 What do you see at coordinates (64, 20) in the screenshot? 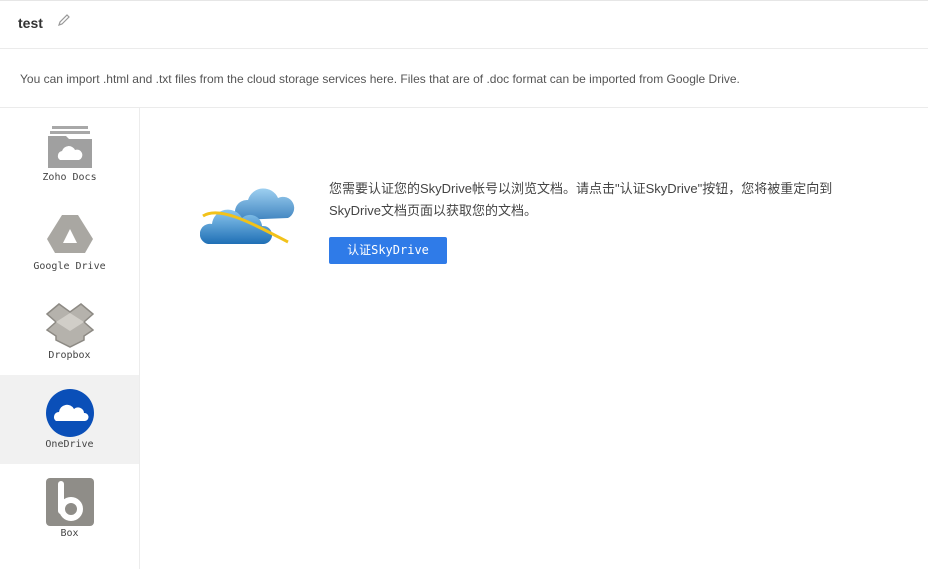
I see `pencil-edit-icon` at bounding box center [64, 20].